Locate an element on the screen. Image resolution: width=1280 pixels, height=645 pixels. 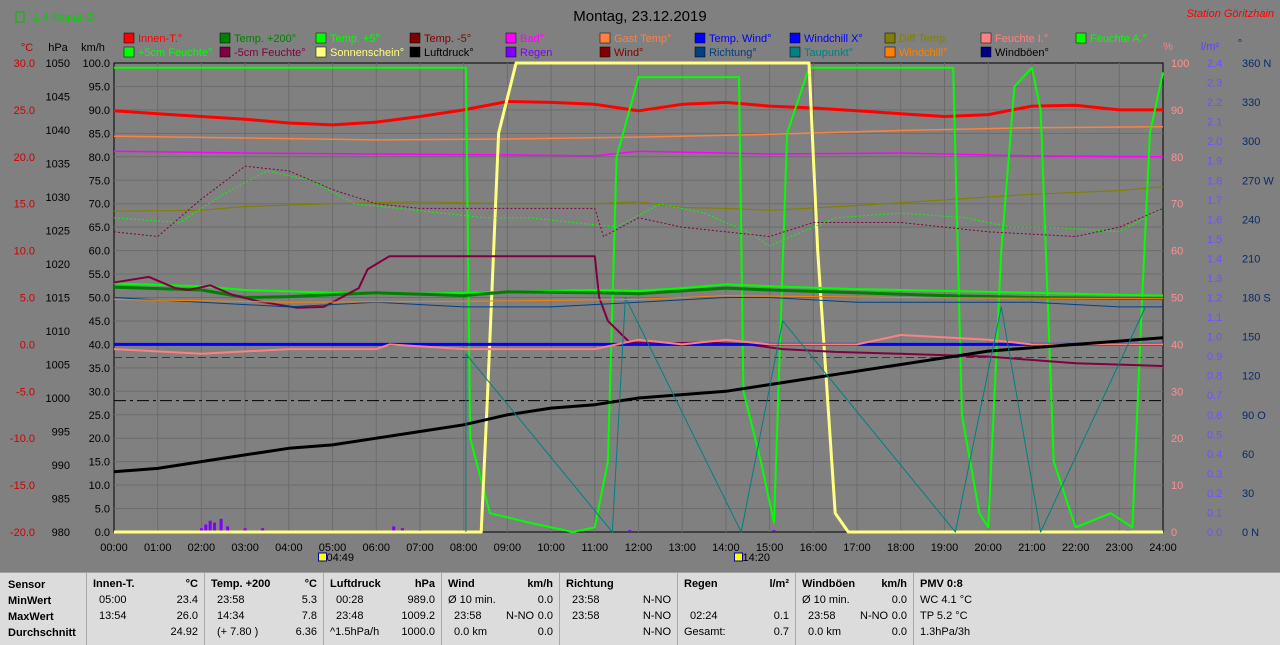
tick-dir: 240 is located at coordinates (1251, 220).